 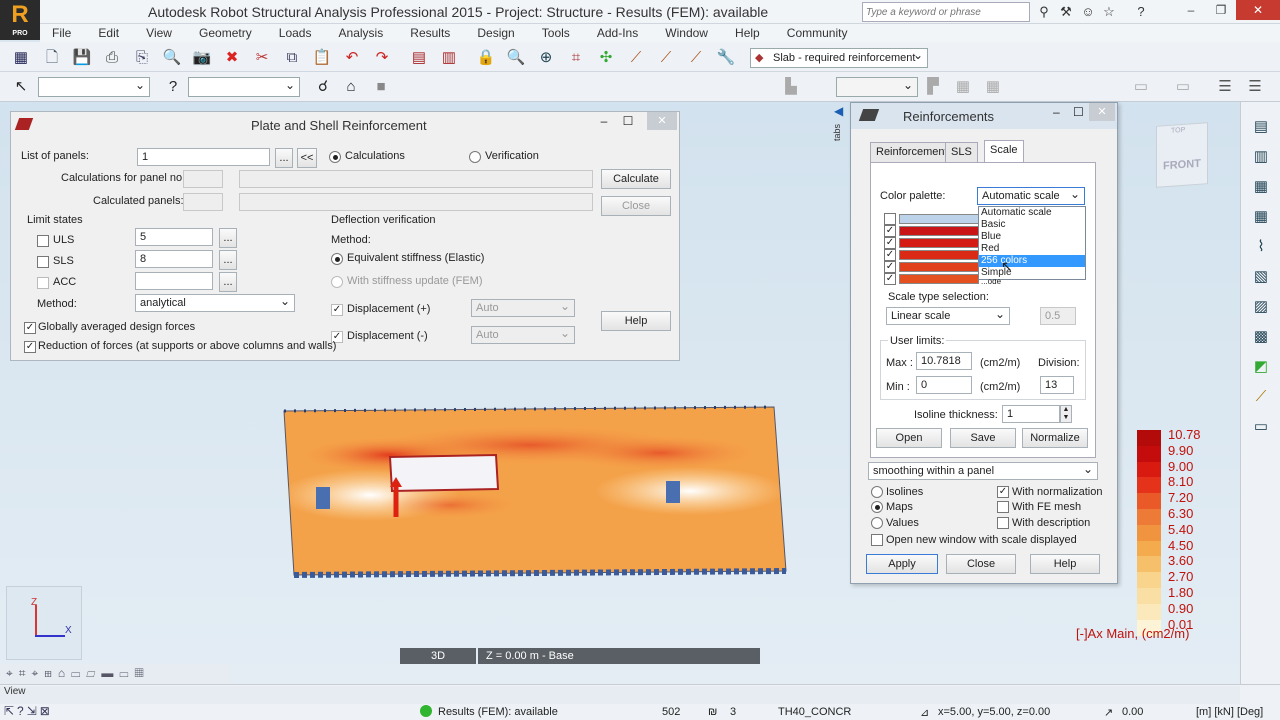 What do you see at coordinates (419, 58) in the screenshot?
I see `table-icon: ▤` at bounding box center [419, 58].